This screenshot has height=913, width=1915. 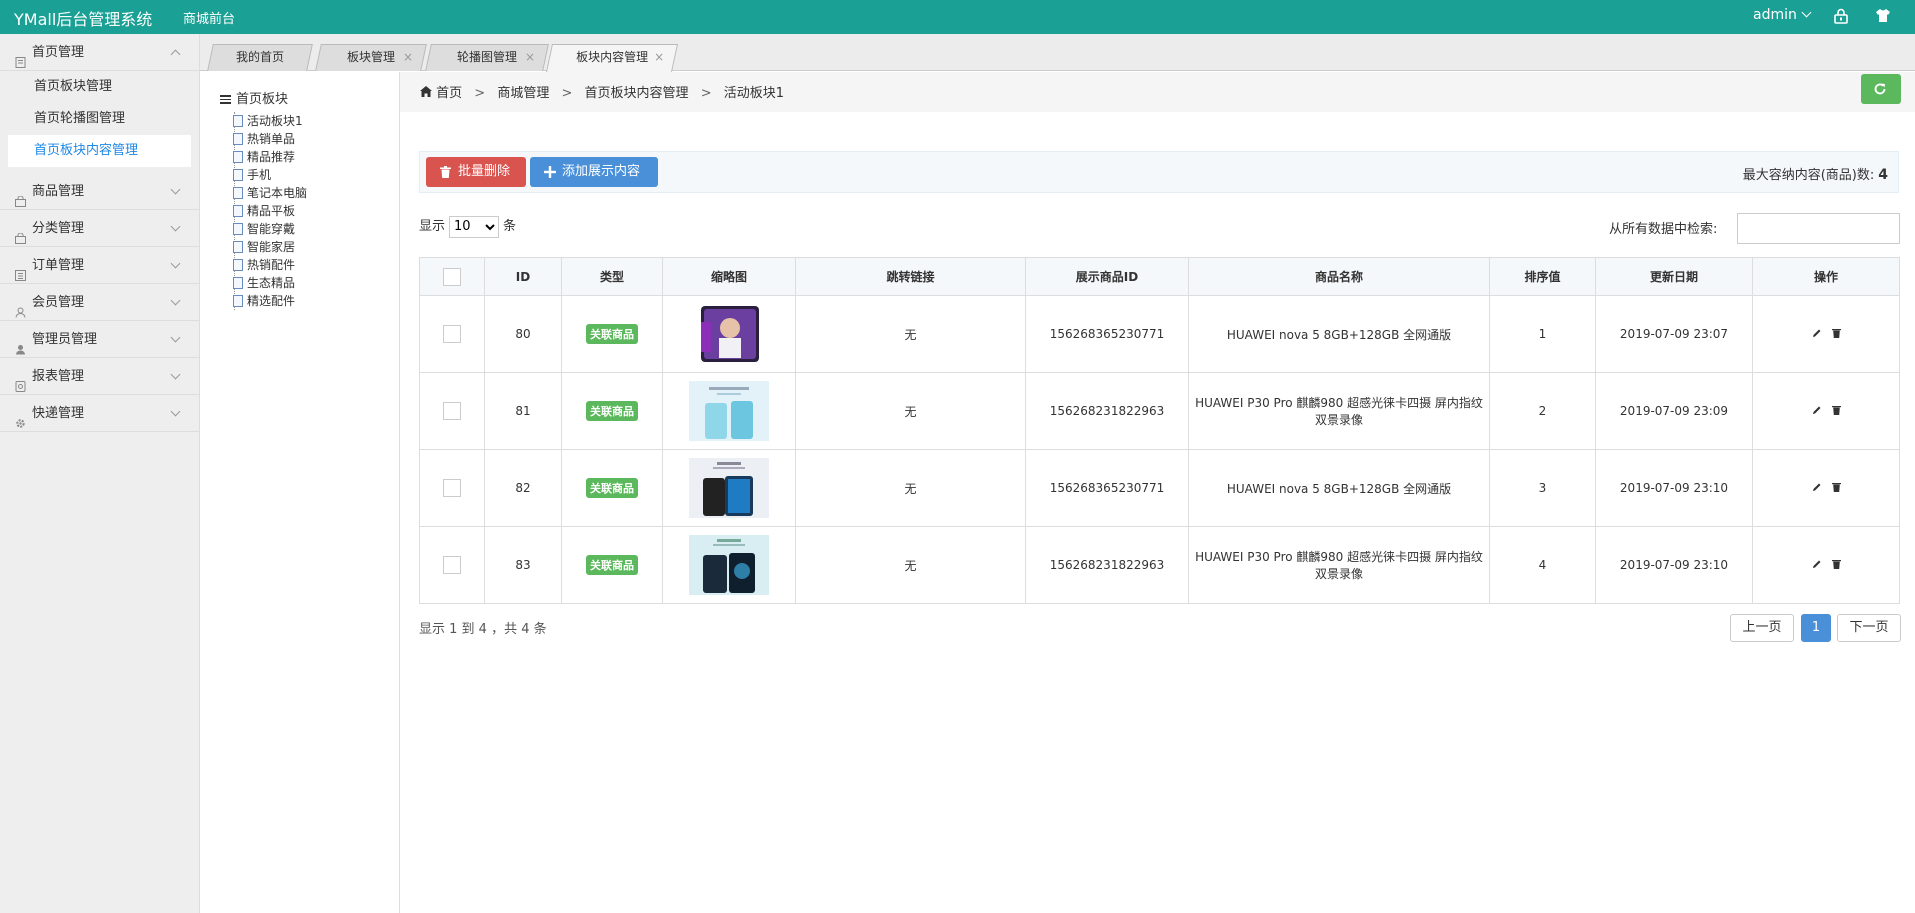 I want to click on column-header: 排序值, so click(x=1542, y=276).